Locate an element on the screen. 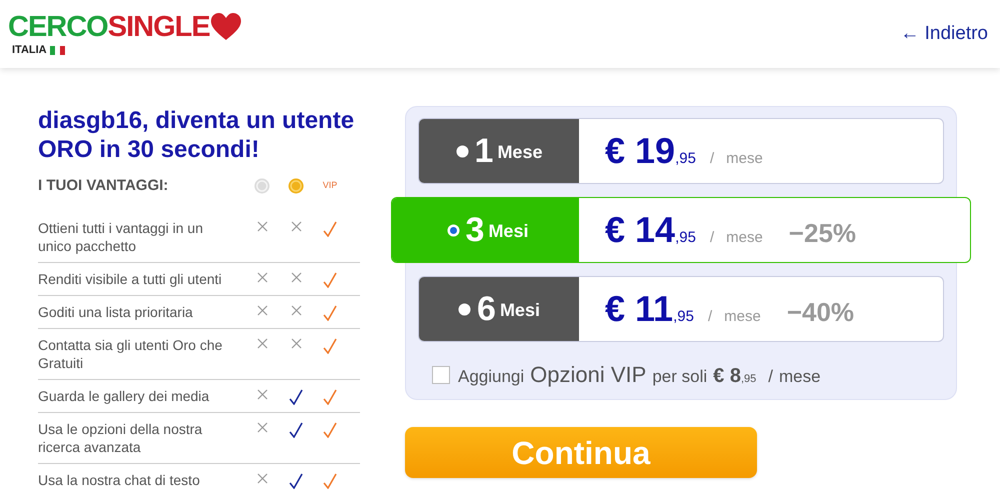 Image resolution: width=1000 pixels, height=490 pixels. discount-label: −40% is located at coordinates (820, 312).